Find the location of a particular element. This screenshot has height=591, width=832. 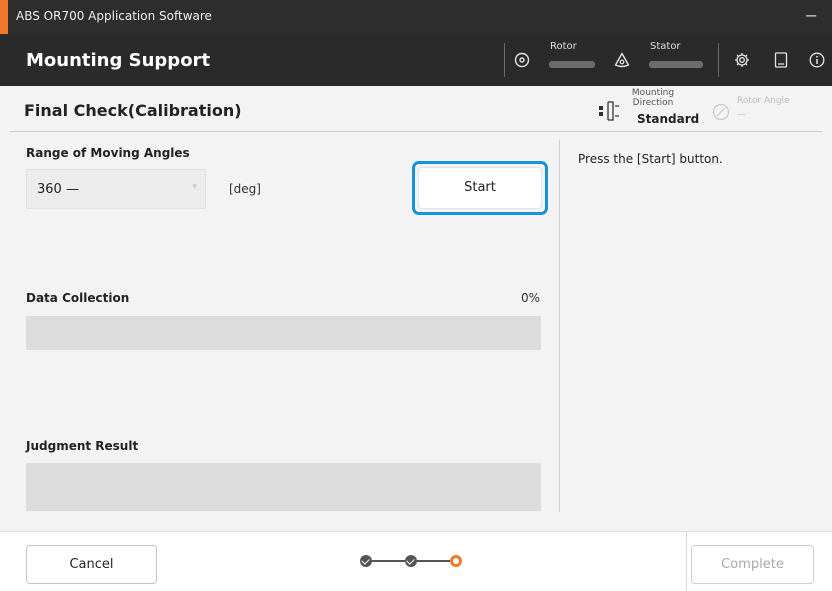

minimize-button: − is located at coordinates (811, 15).